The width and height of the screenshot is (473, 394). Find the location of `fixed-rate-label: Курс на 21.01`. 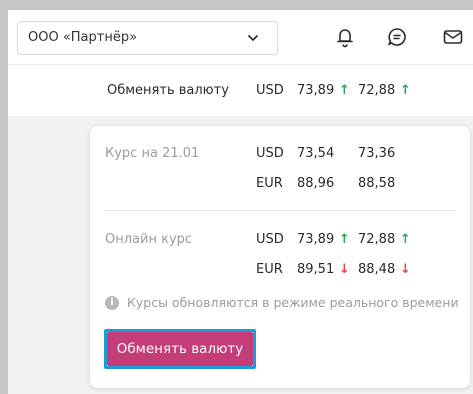

fixed-rate-label: Курс на 21.01 is located at coordinates (152, 153).